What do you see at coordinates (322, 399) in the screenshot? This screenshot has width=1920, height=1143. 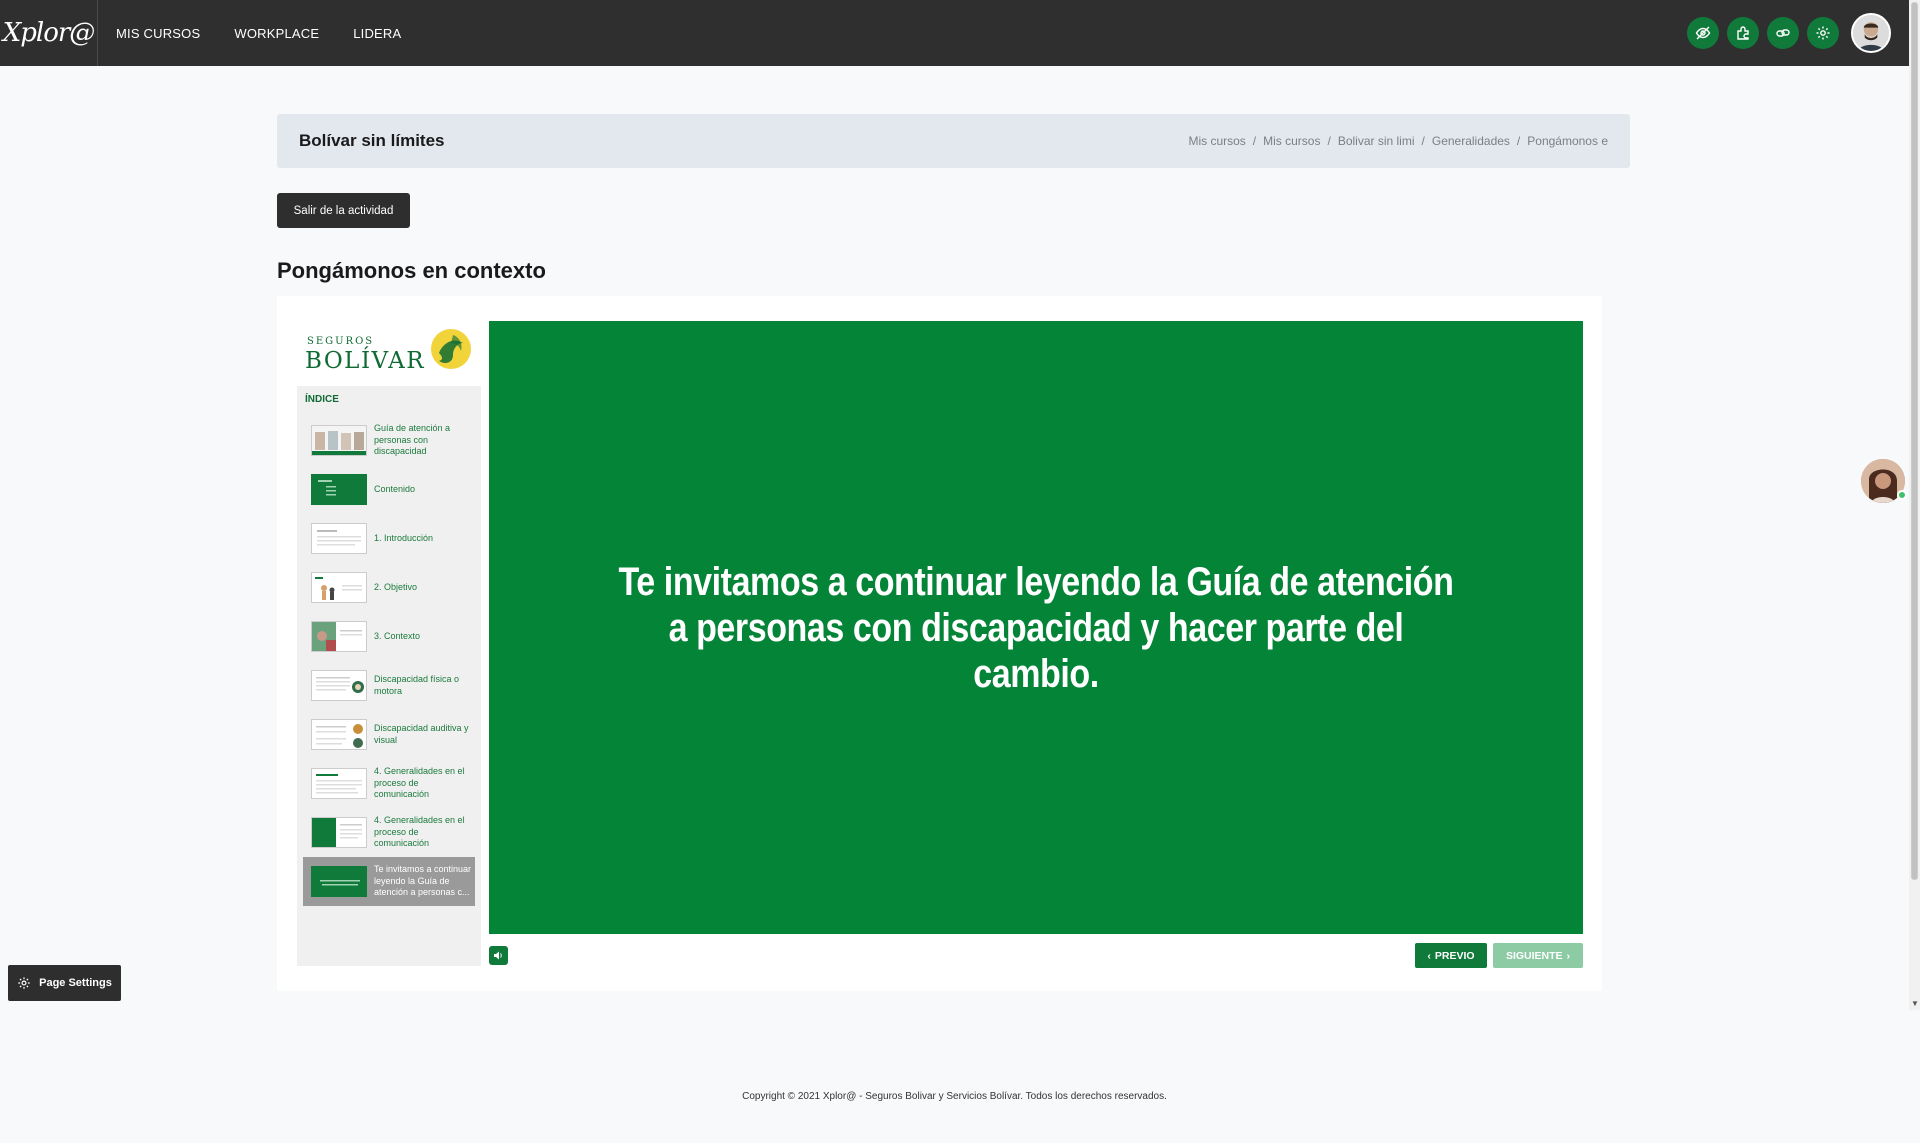 I see `index-label: ÍNDICE` at bounding box center [322, 399].